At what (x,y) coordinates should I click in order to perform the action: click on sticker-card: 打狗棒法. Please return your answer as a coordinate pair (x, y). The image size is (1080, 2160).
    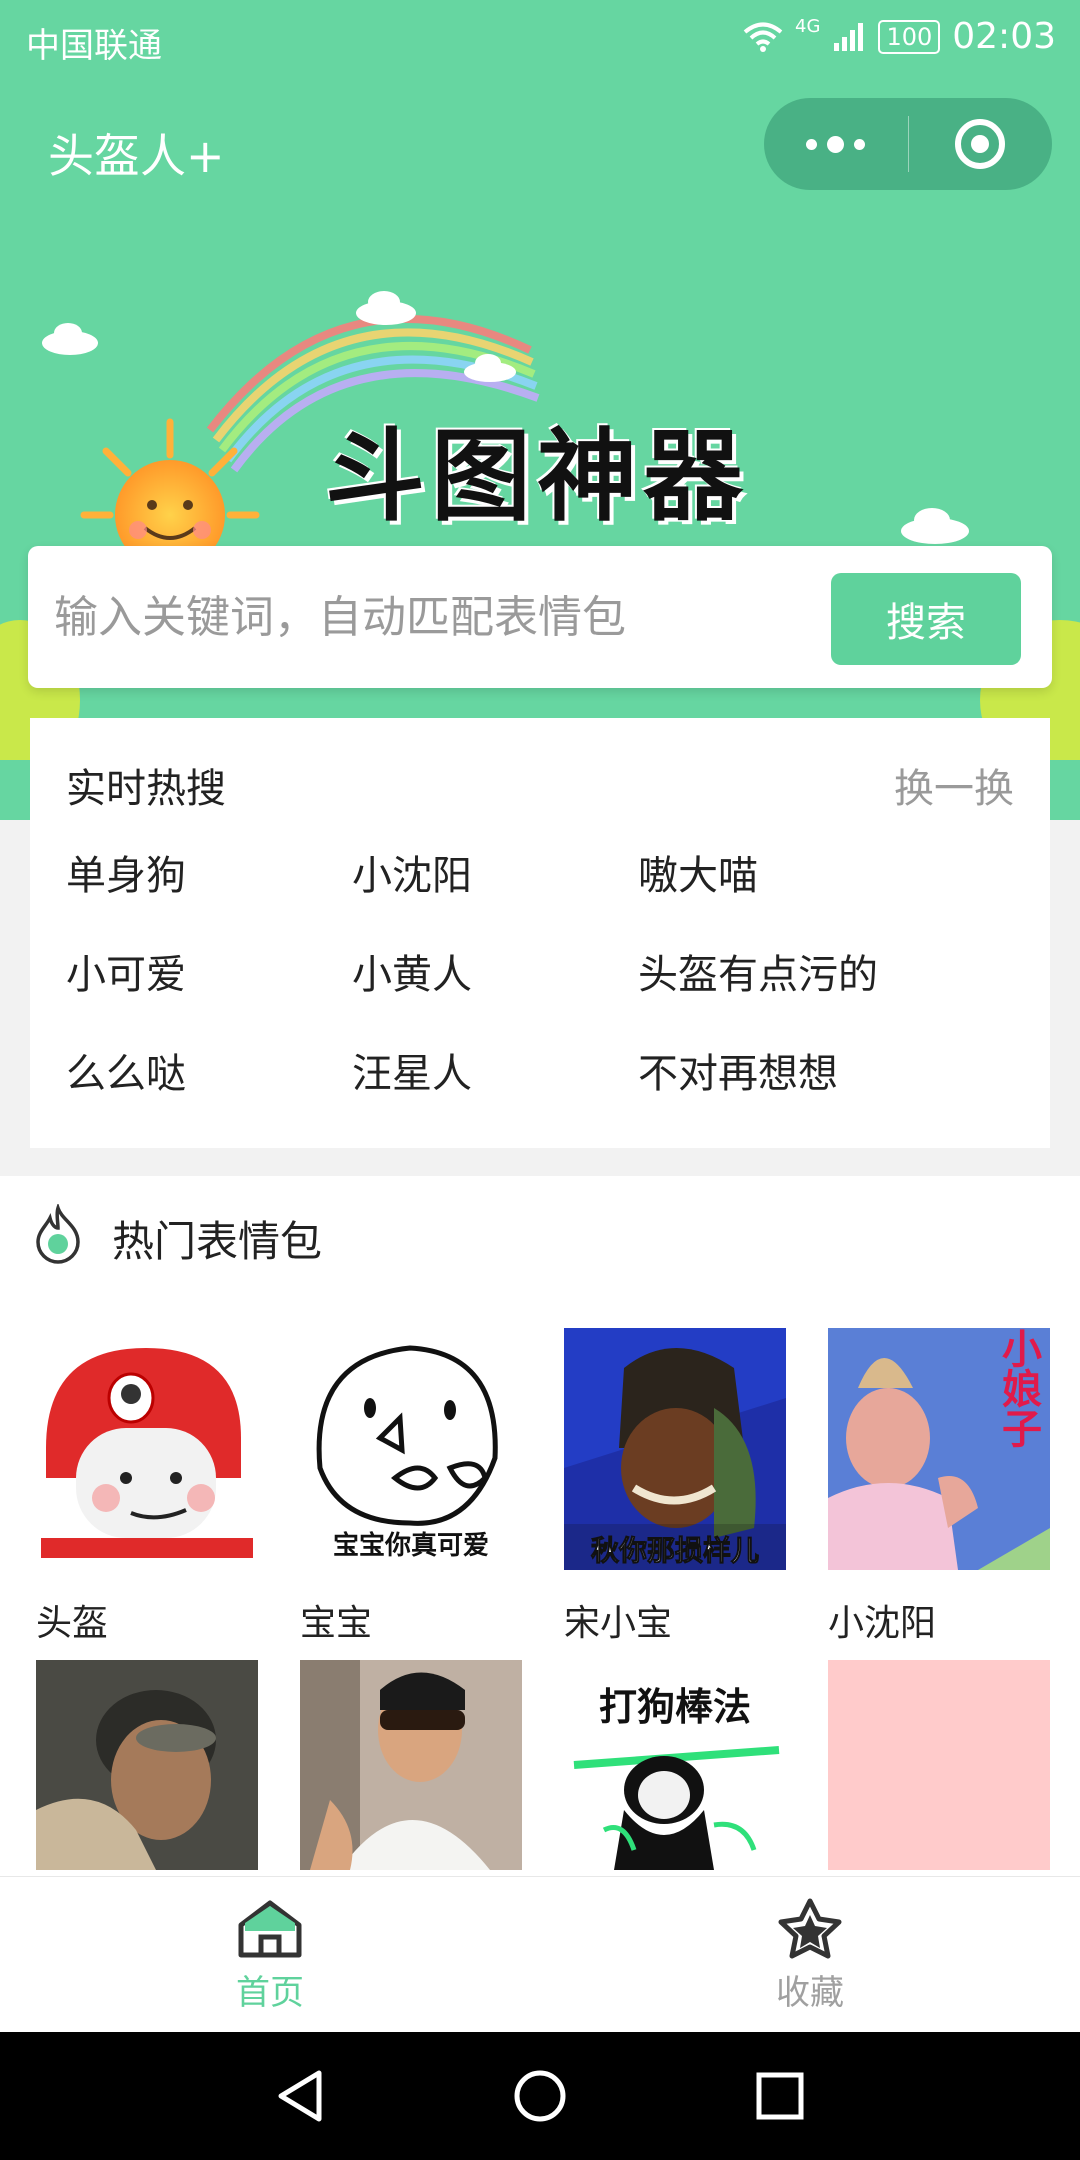
    Looking at the image, I should click on (675, 1767).